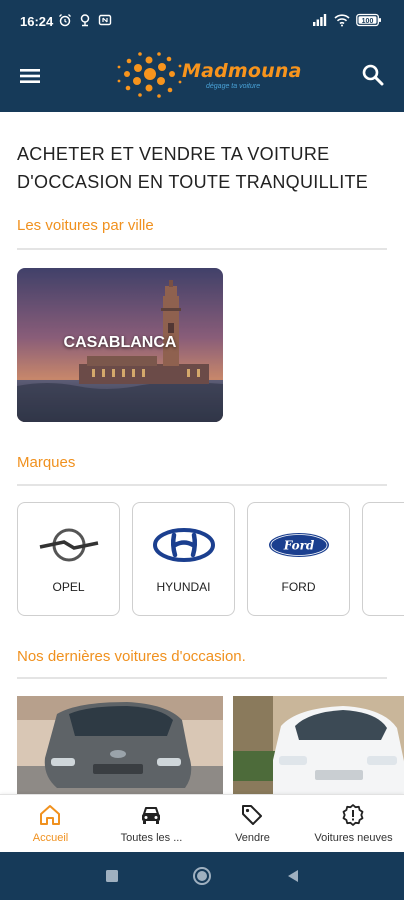 Image resolution: width=404 pixels, height=900 pixels. I want to click on brand-card-ford: Ford FORD, so click(298, 559).